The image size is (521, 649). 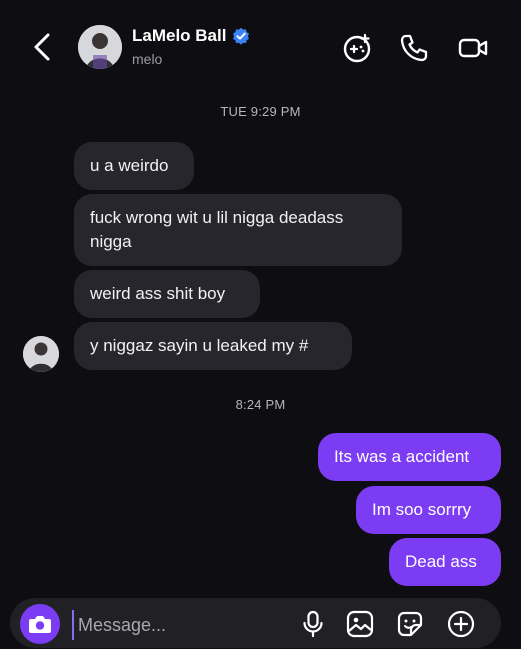 What do you see at coordinates (241, 36) in the screenshot?
I see `verified-badge-icon` at bounding box center [241, 36].